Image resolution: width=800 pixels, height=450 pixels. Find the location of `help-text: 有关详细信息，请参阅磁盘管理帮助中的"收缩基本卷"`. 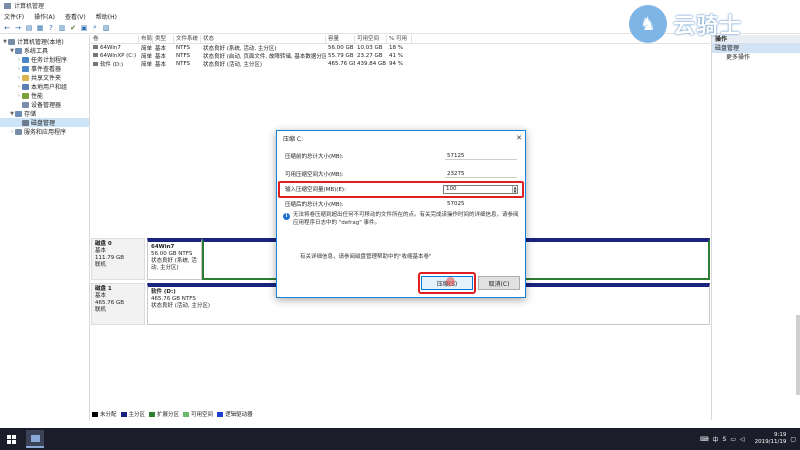

help-text: 有关详细信息，请参阅磁盘管理帮助中的"收缩基本卷" is located at coordinates (366, 257).